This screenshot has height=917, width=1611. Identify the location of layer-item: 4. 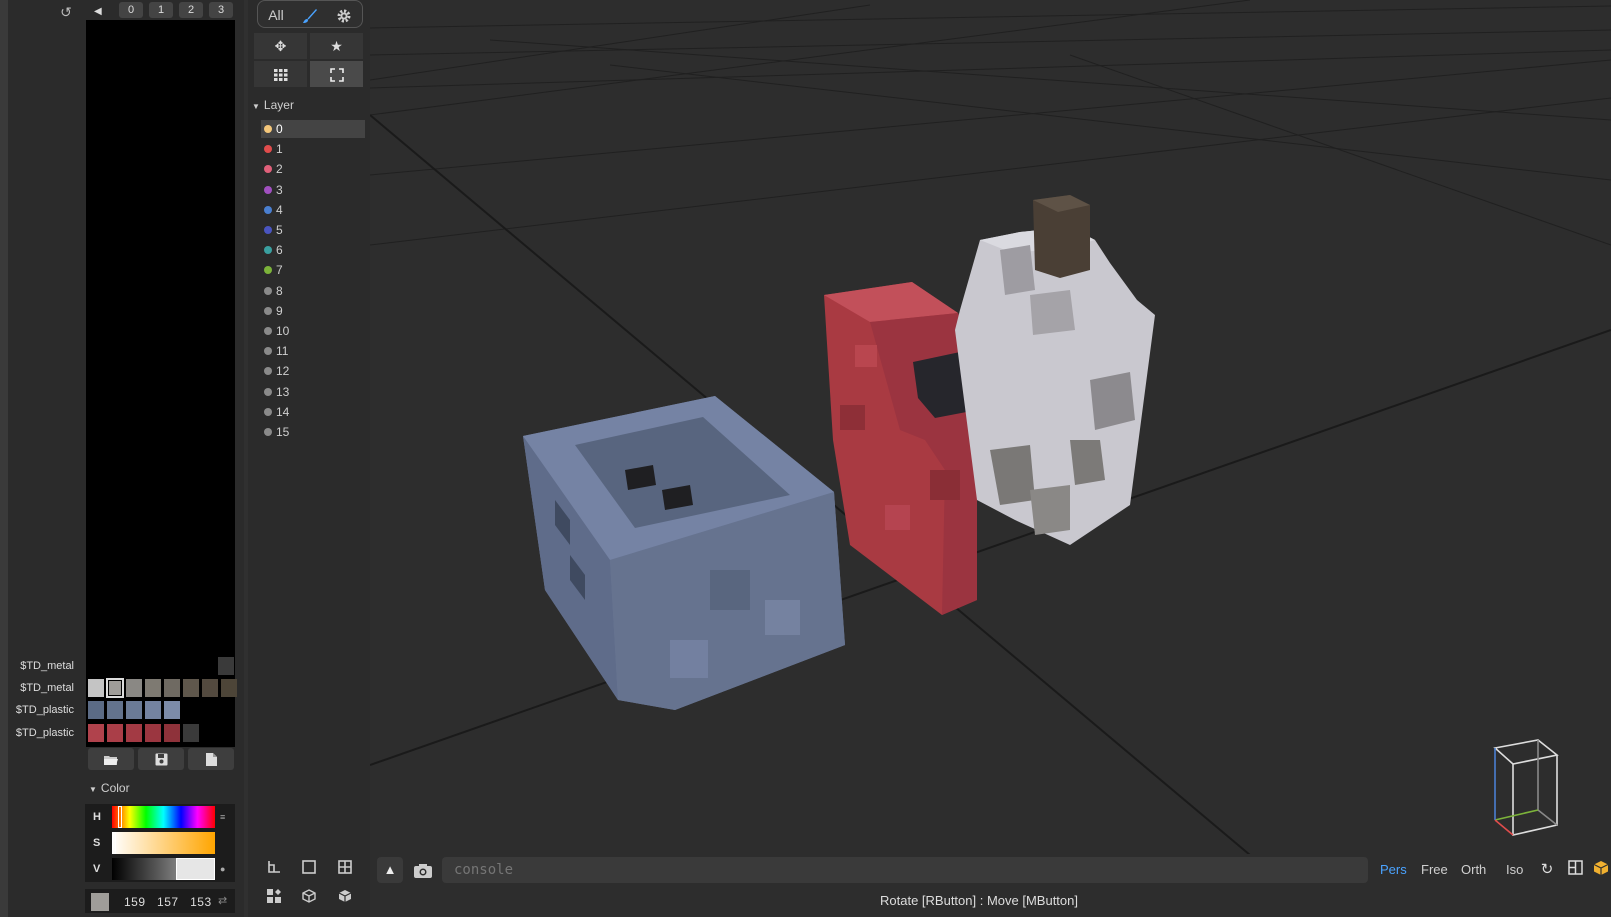
(313, 210).